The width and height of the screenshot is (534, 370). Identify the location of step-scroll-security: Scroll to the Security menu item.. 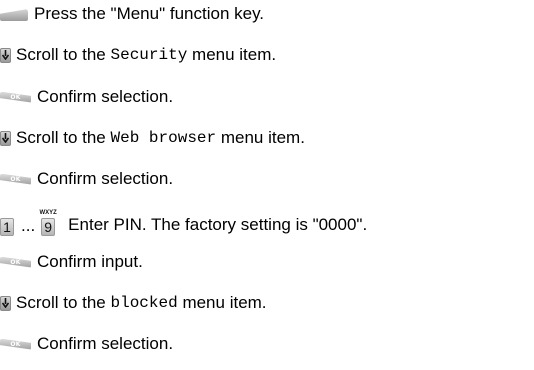
(138, 55).